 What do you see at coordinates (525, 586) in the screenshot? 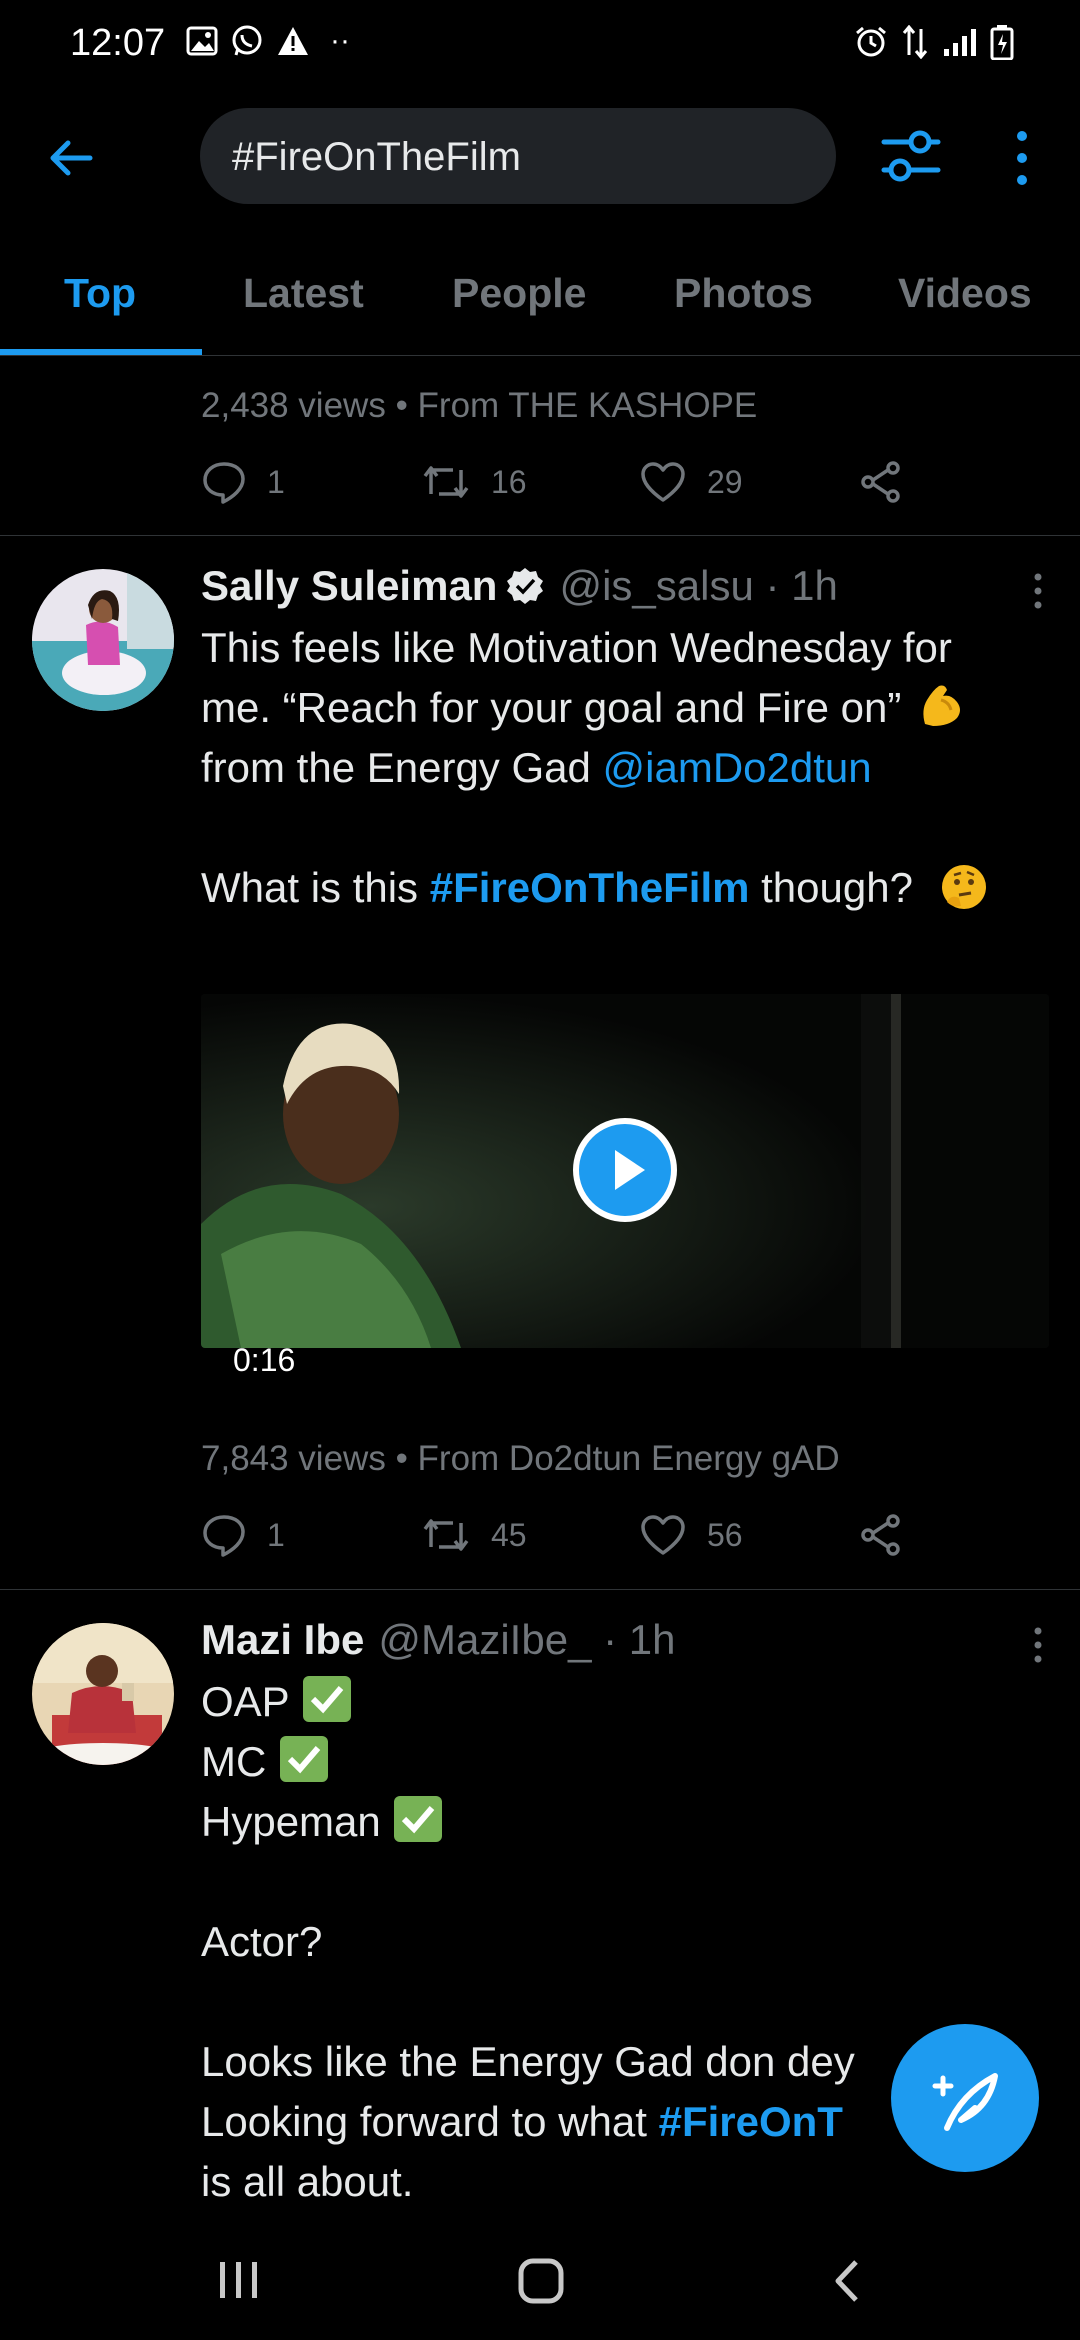
I see `verified-badge-icon` at bounding box center [525, 586].